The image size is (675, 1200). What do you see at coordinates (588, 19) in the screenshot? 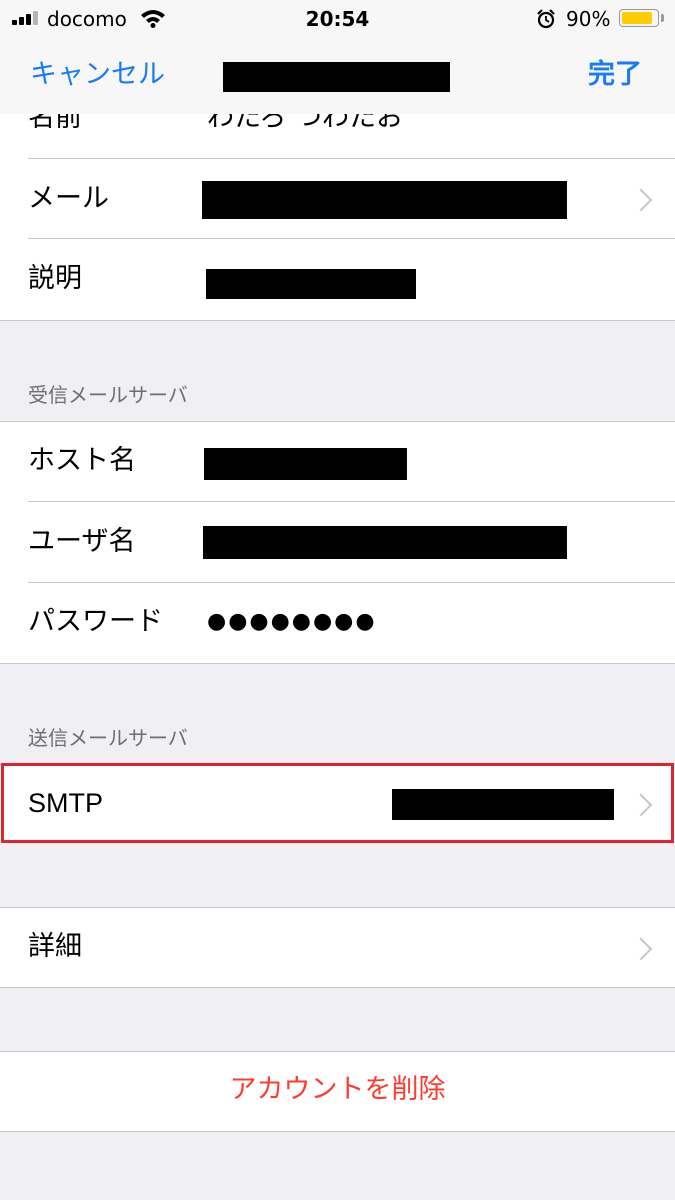
I see `battery-percentage: 90%` at bounding box center [588, 19].